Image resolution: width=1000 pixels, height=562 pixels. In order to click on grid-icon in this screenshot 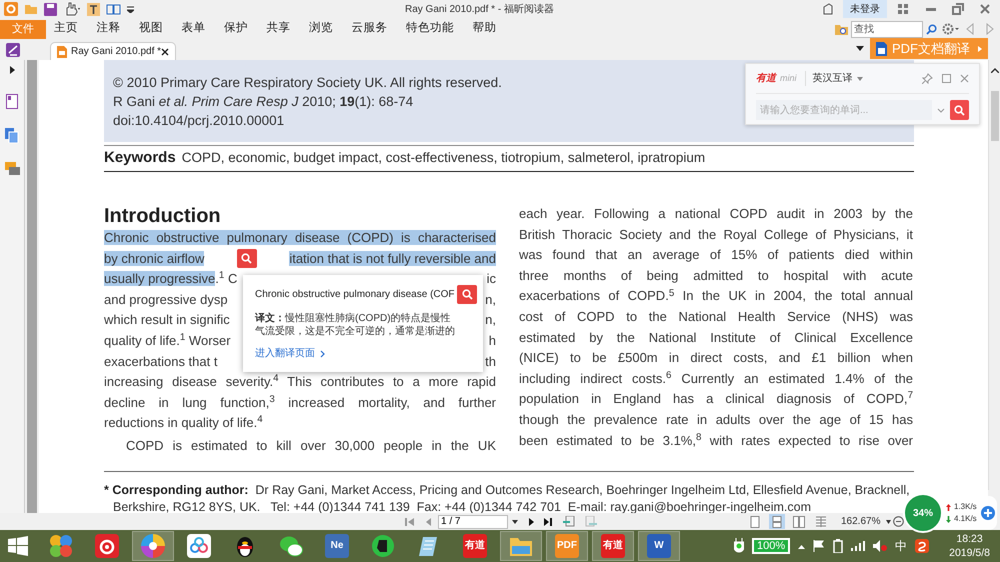, I will do `click(903, 9)`.